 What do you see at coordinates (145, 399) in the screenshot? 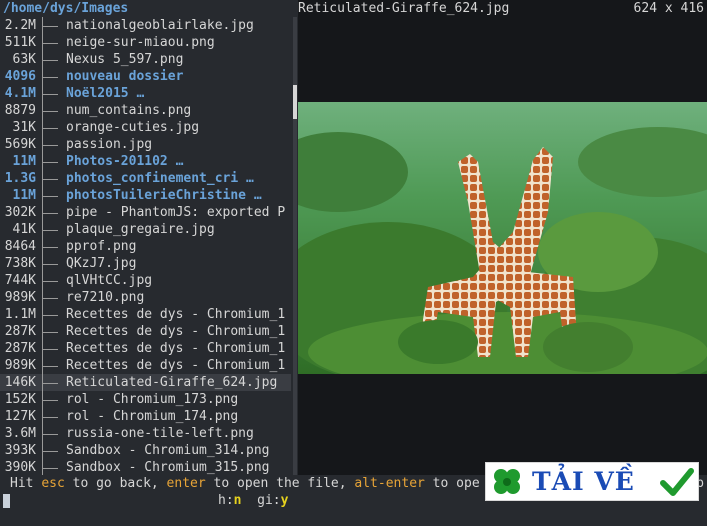
I see `file-row: 152K rol - Chromium_173.png` at bounding box center [145, 399].